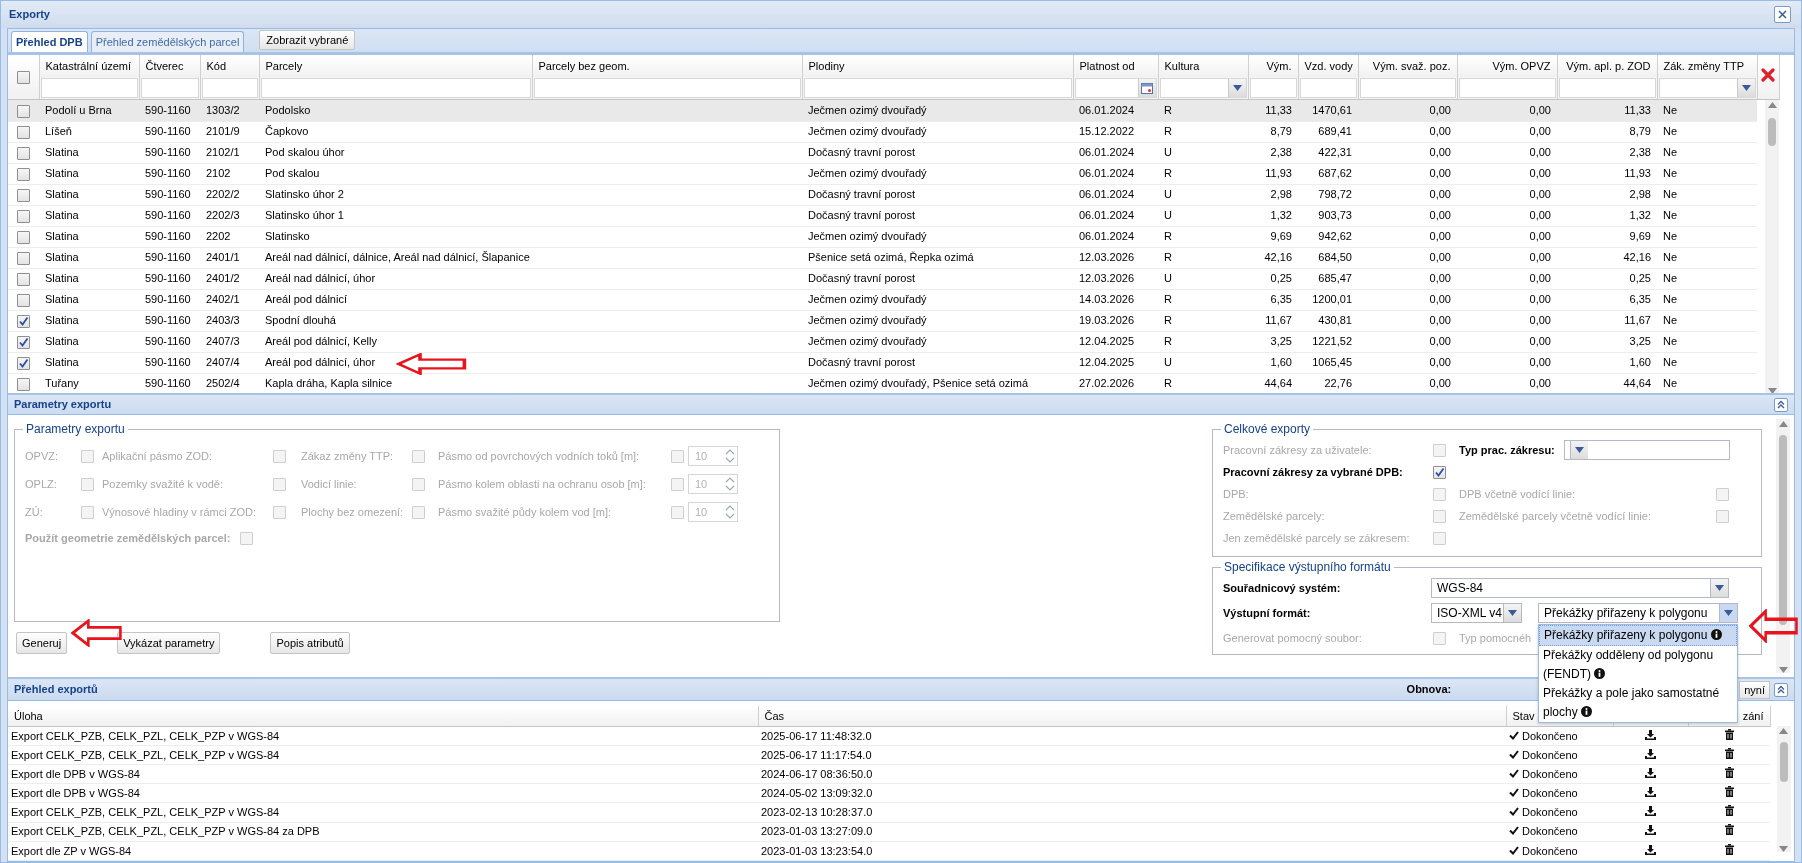 This screenshot has width=1802, height=863. Describe the element at coordinates (882, 173) in the screenshot. I see `table-row: Slatina 590-1160 2102 Pod skalou Ječmen ozimý dvouřadý 06.01.2024 R 11,93 687,62 0,00 0,00 11,93 Ne` at that location.